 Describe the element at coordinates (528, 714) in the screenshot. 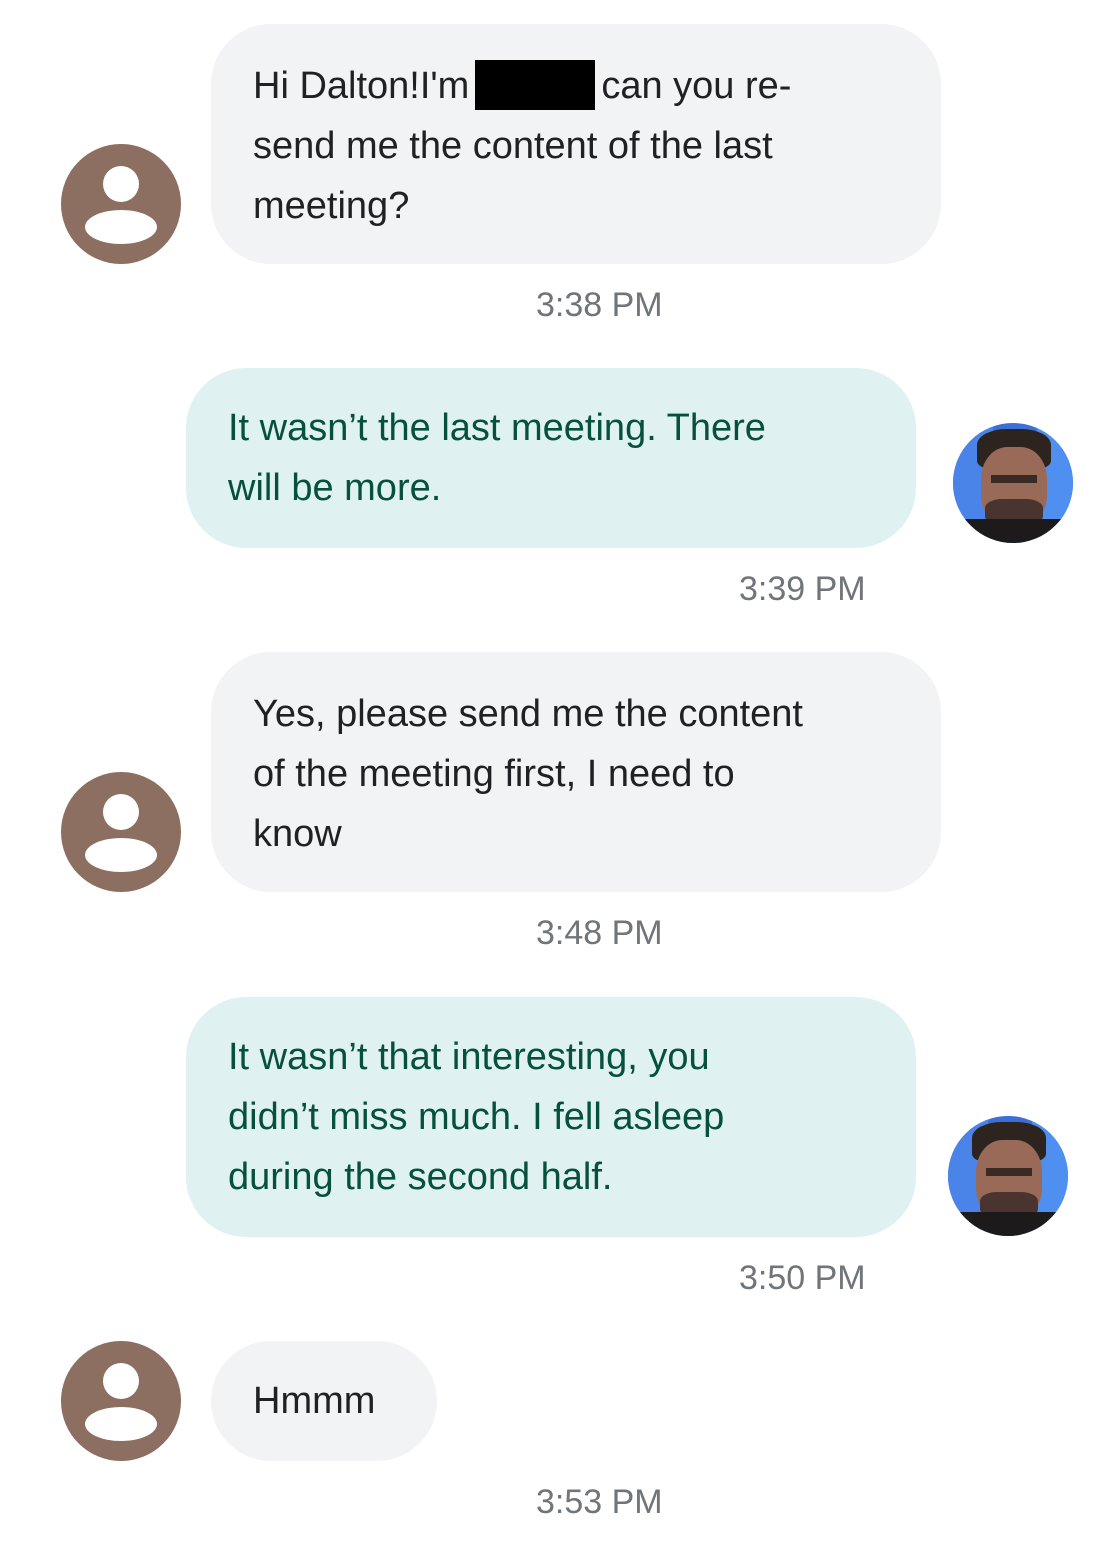

I see `message-line: Yes, please send me the content` at that location.